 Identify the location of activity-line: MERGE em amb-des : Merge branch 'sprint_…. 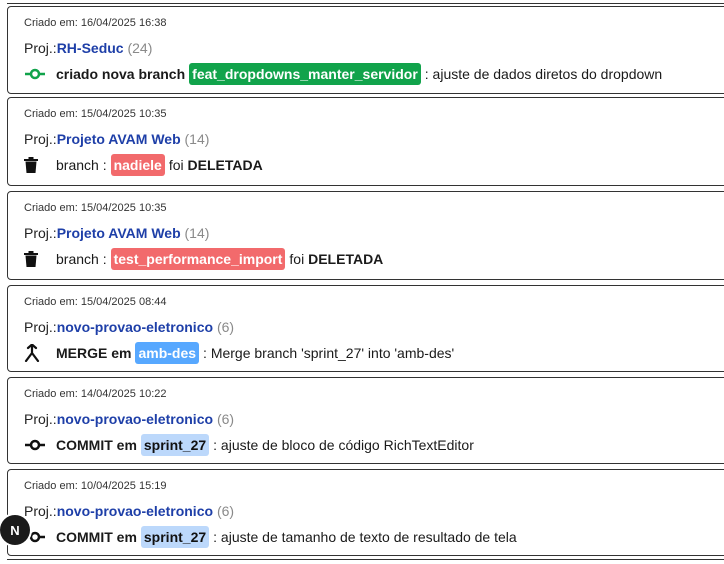
(239, 353).